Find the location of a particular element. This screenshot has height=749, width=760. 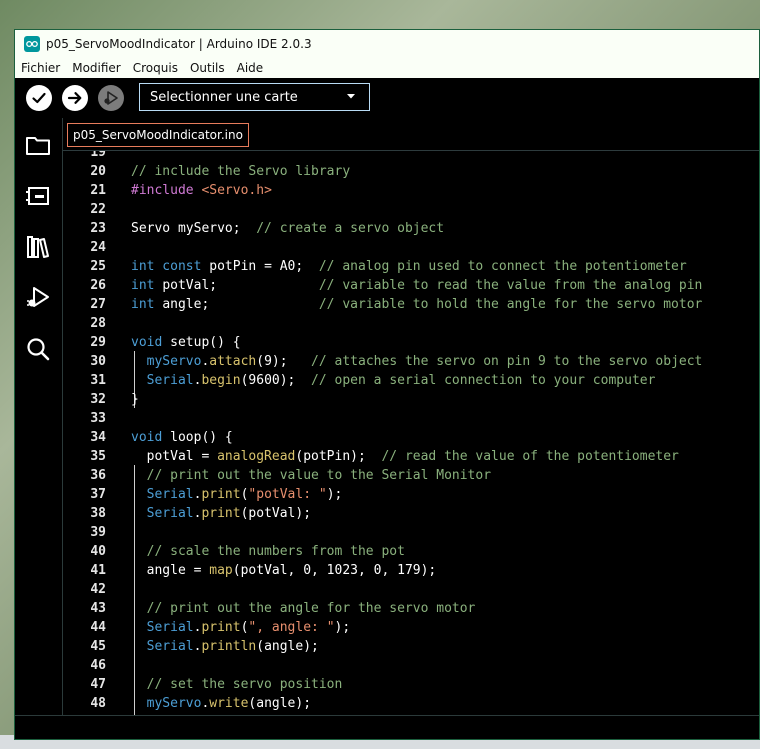

line-number: 28 is located at coordinates (98, 323).